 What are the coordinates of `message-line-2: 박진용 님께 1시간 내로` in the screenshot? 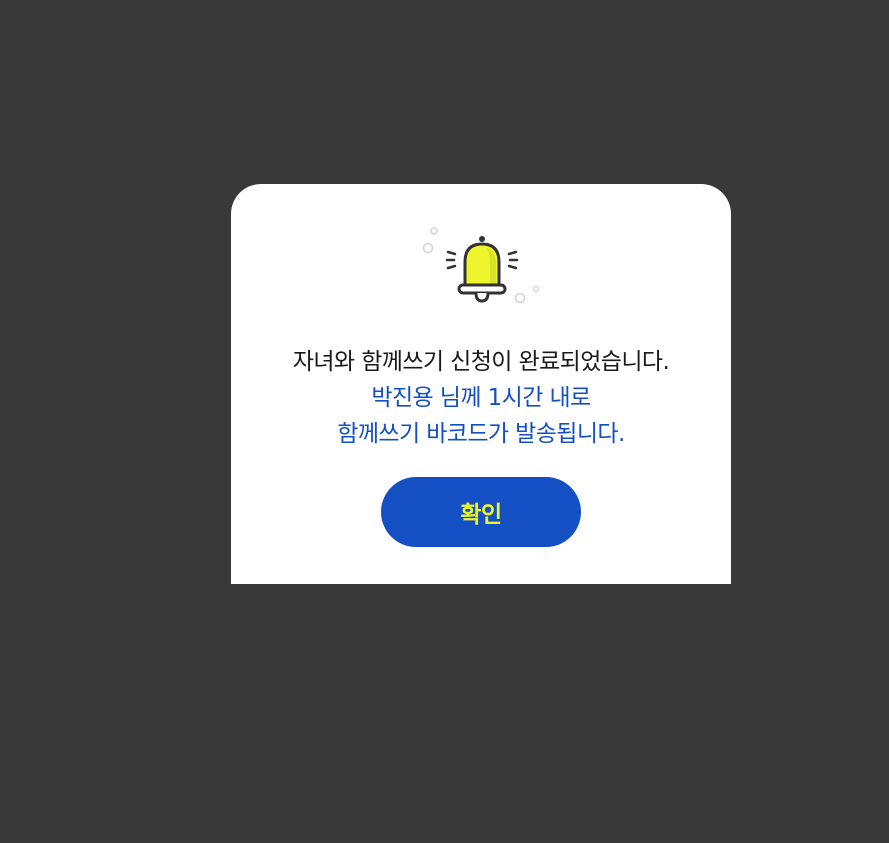 It's located at (481, 398).